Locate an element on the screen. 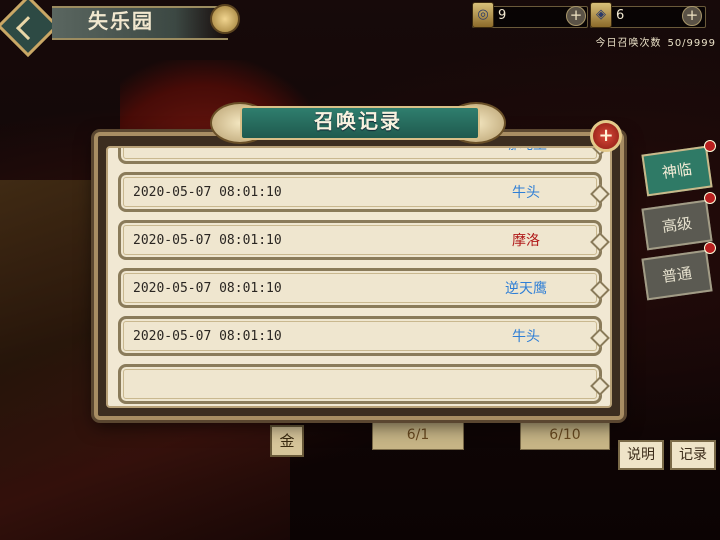 This screenshot has width=720, height=540. dialog-header: 召唤记录 is located at coordinates (358, 122).